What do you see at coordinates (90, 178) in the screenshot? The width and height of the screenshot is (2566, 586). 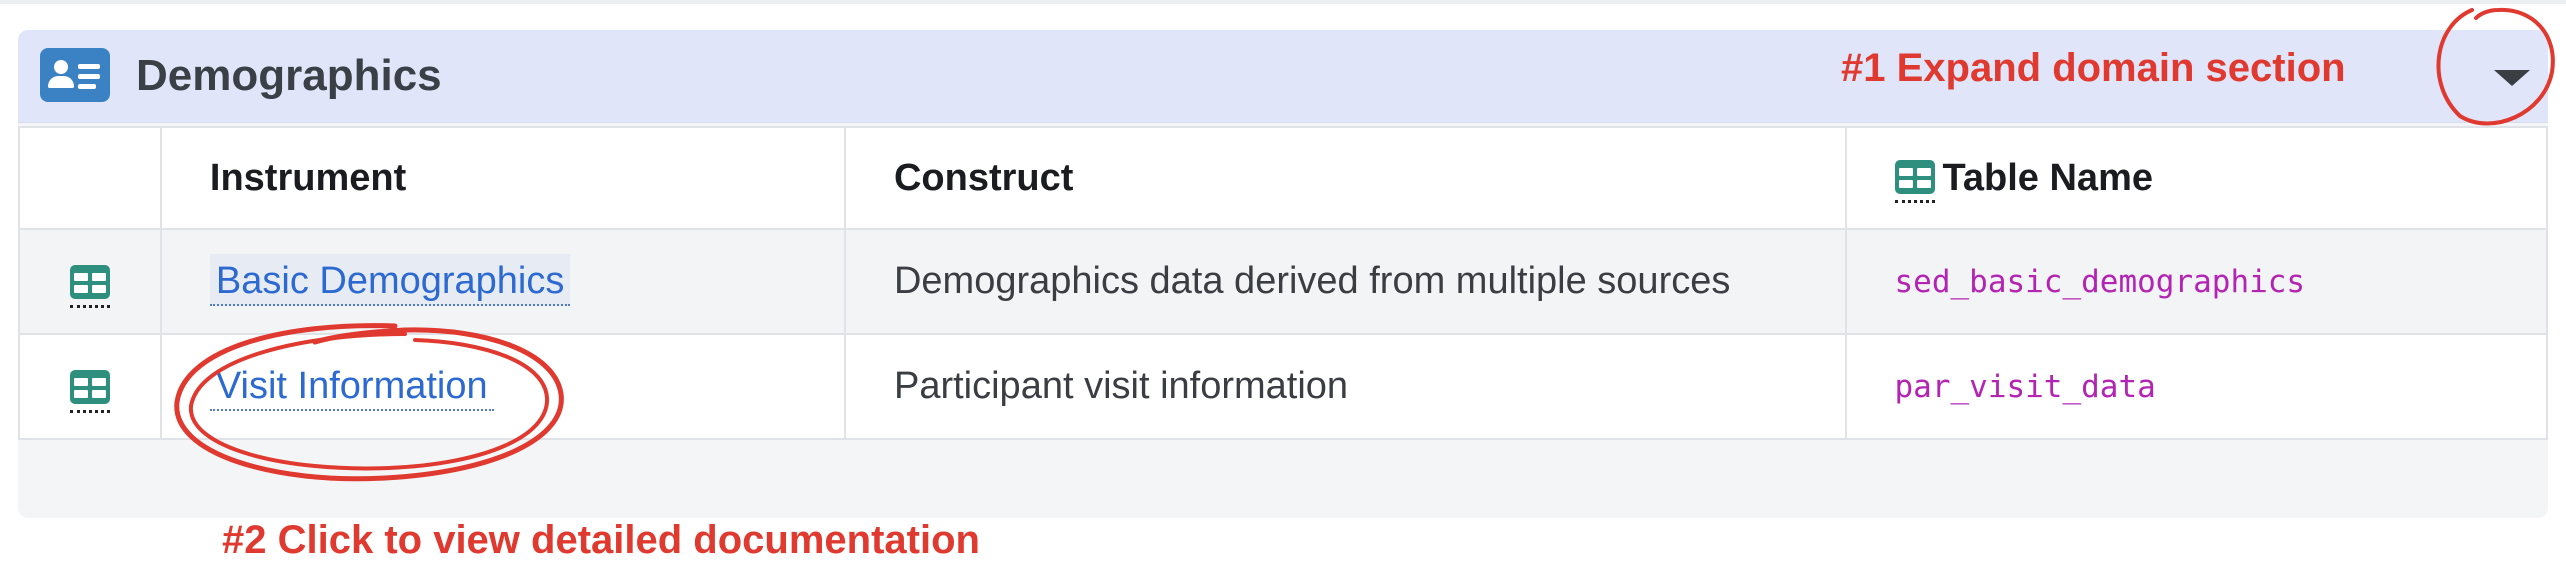 I see `header-icon-cell` at bounding box center [90, 178].